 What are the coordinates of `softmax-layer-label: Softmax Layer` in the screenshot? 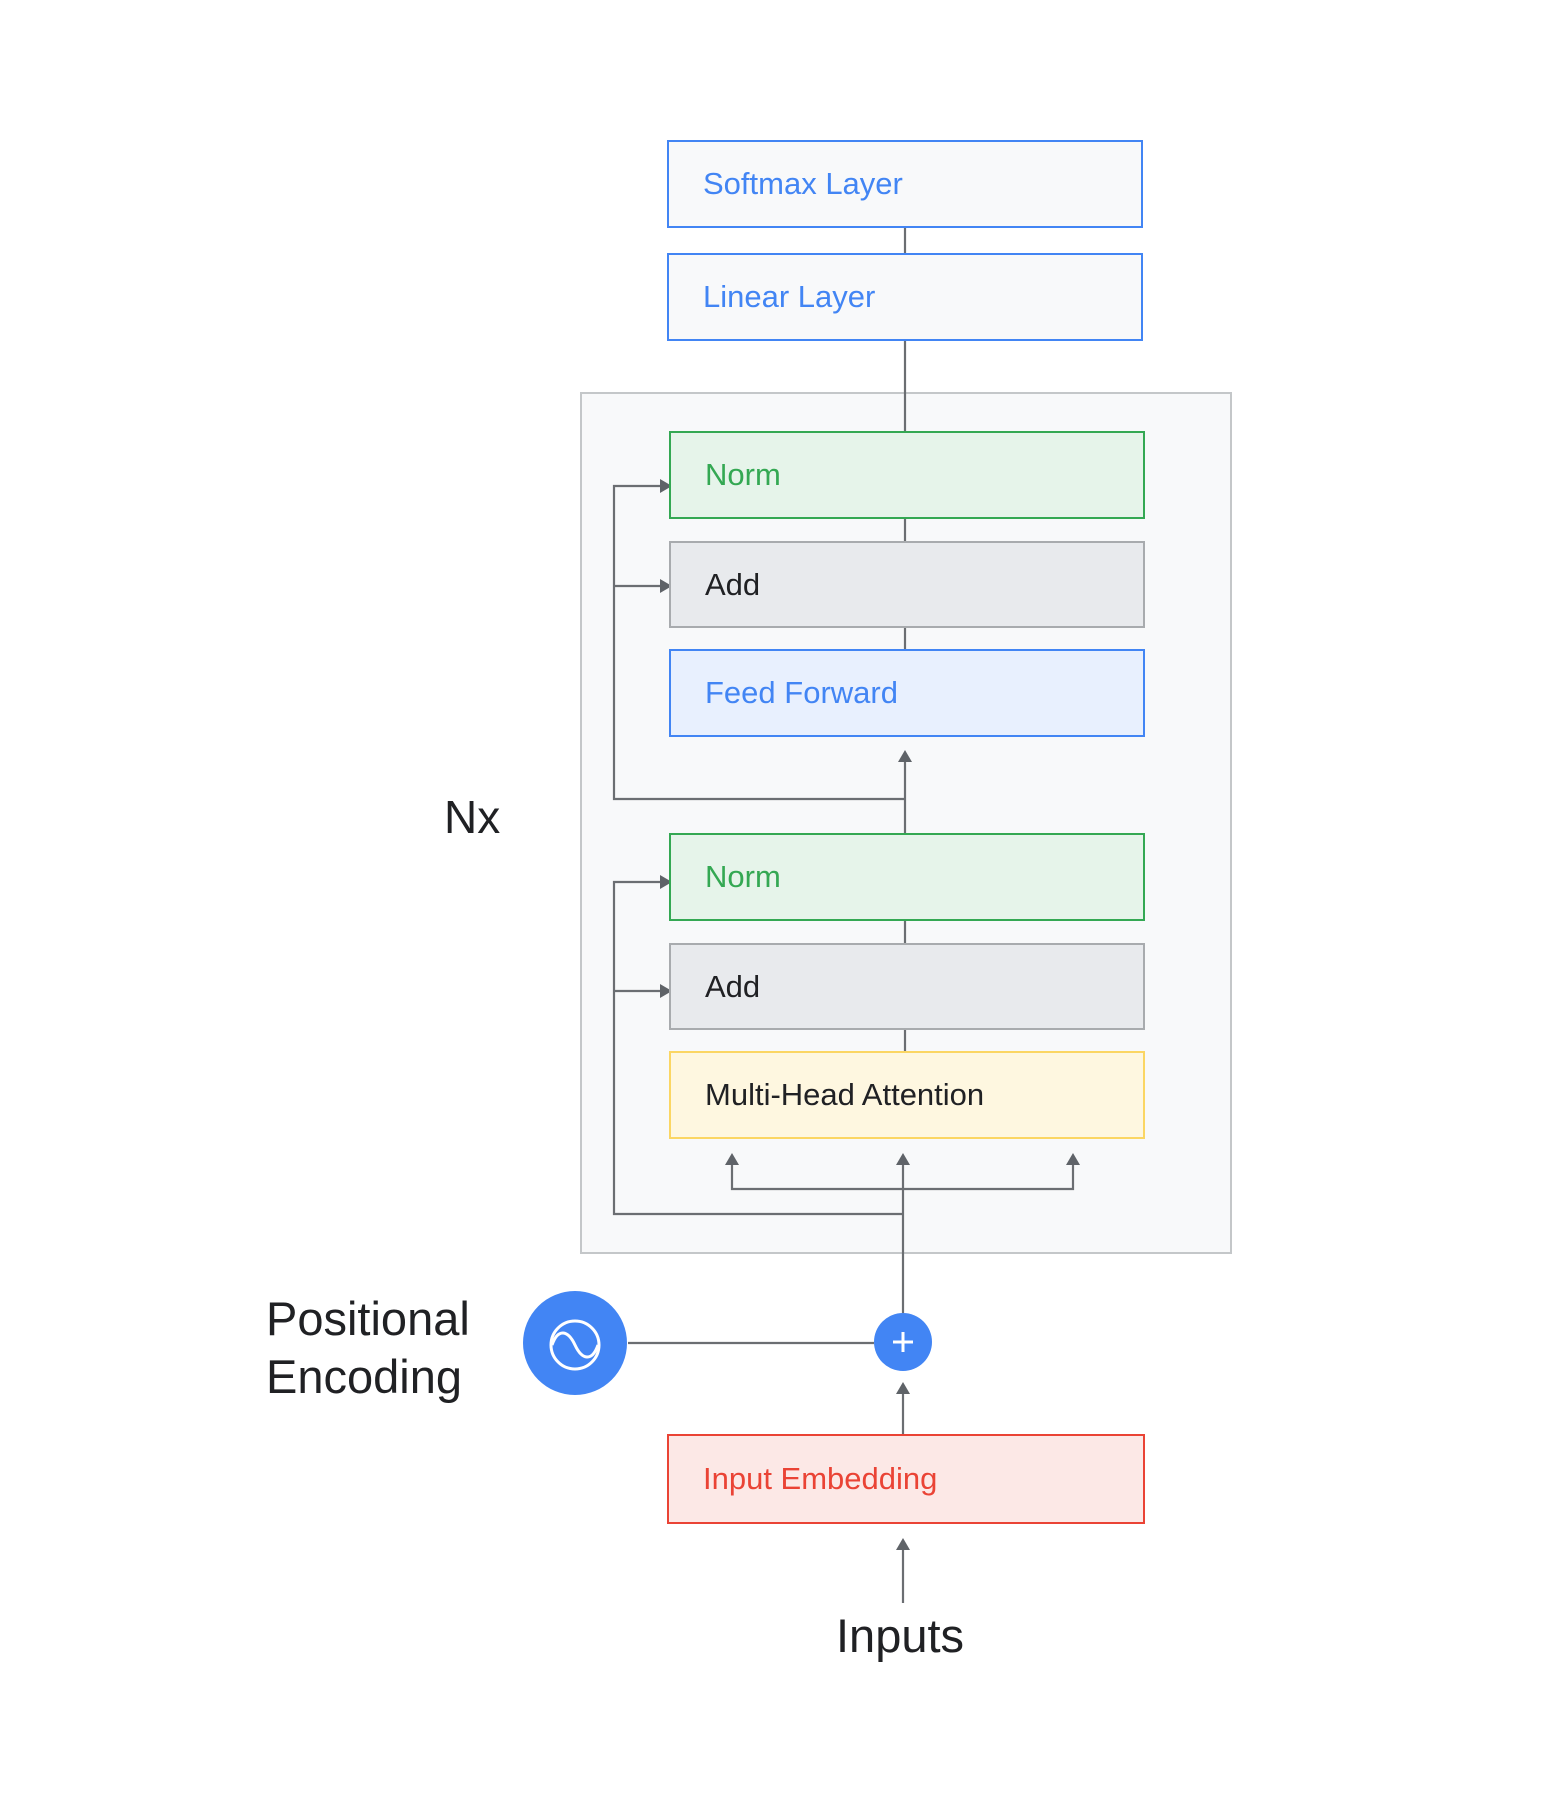 It's located at (803, 183).